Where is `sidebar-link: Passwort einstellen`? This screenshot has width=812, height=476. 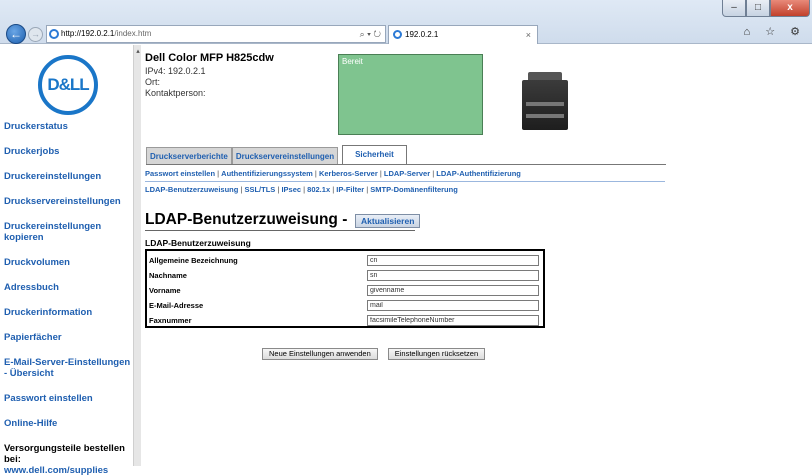
sidebar-link: Passwort einstellen is located at coordinates (69, 398).